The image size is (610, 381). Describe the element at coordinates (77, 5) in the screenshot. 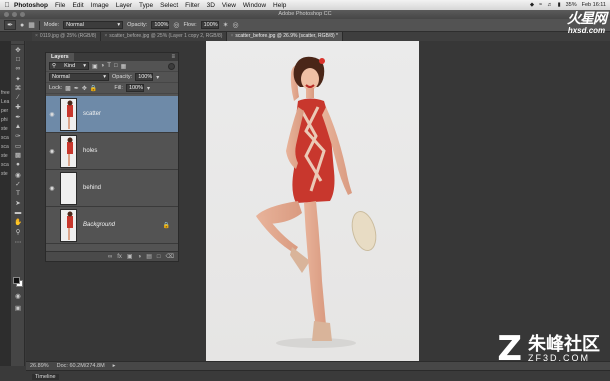

I see `menu-edit: Edit` at that location.